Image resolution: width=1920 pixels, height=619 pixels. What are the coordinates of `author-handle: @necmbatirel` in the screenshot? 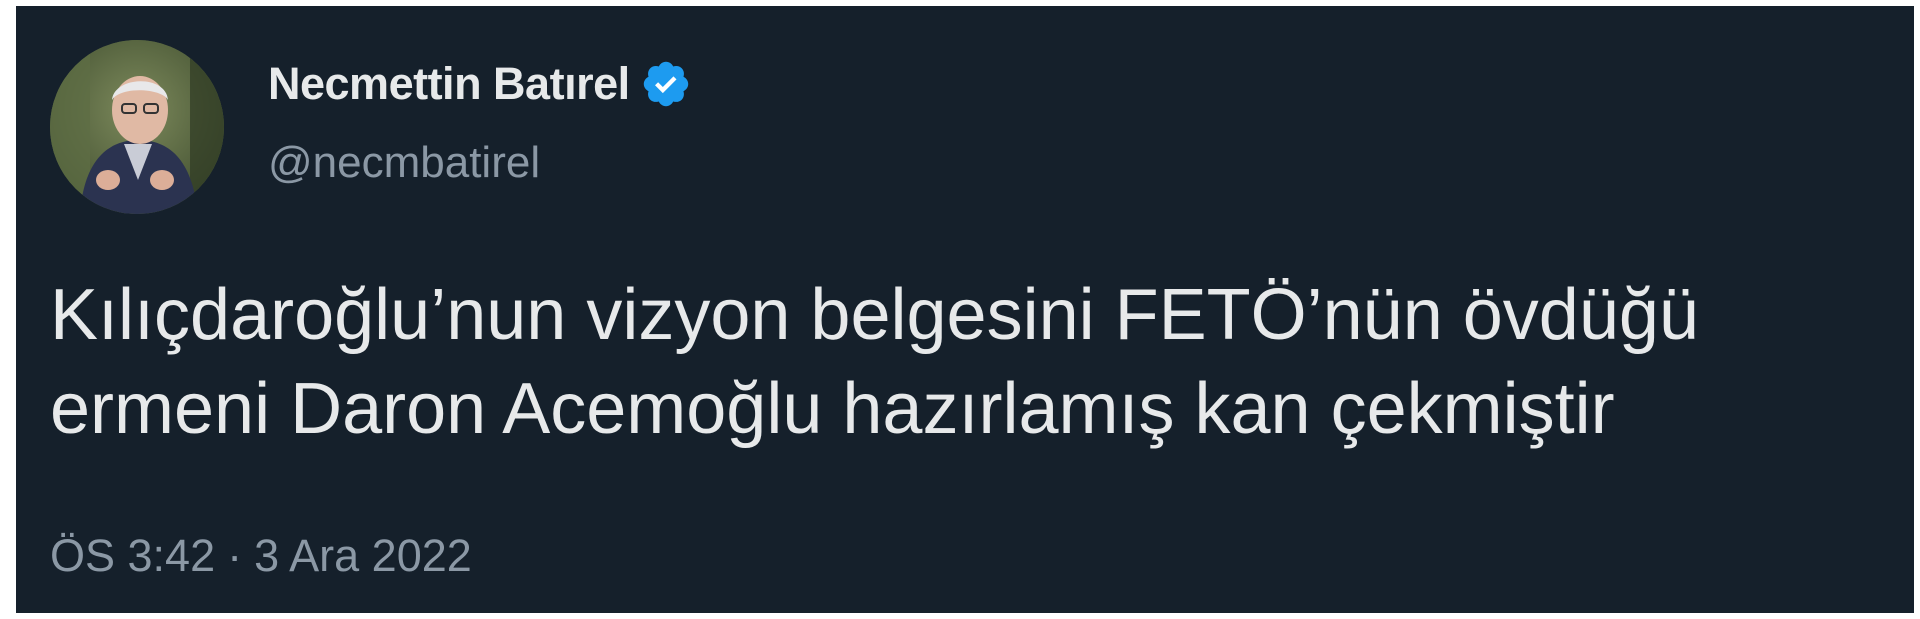 It's located at (404, 163).